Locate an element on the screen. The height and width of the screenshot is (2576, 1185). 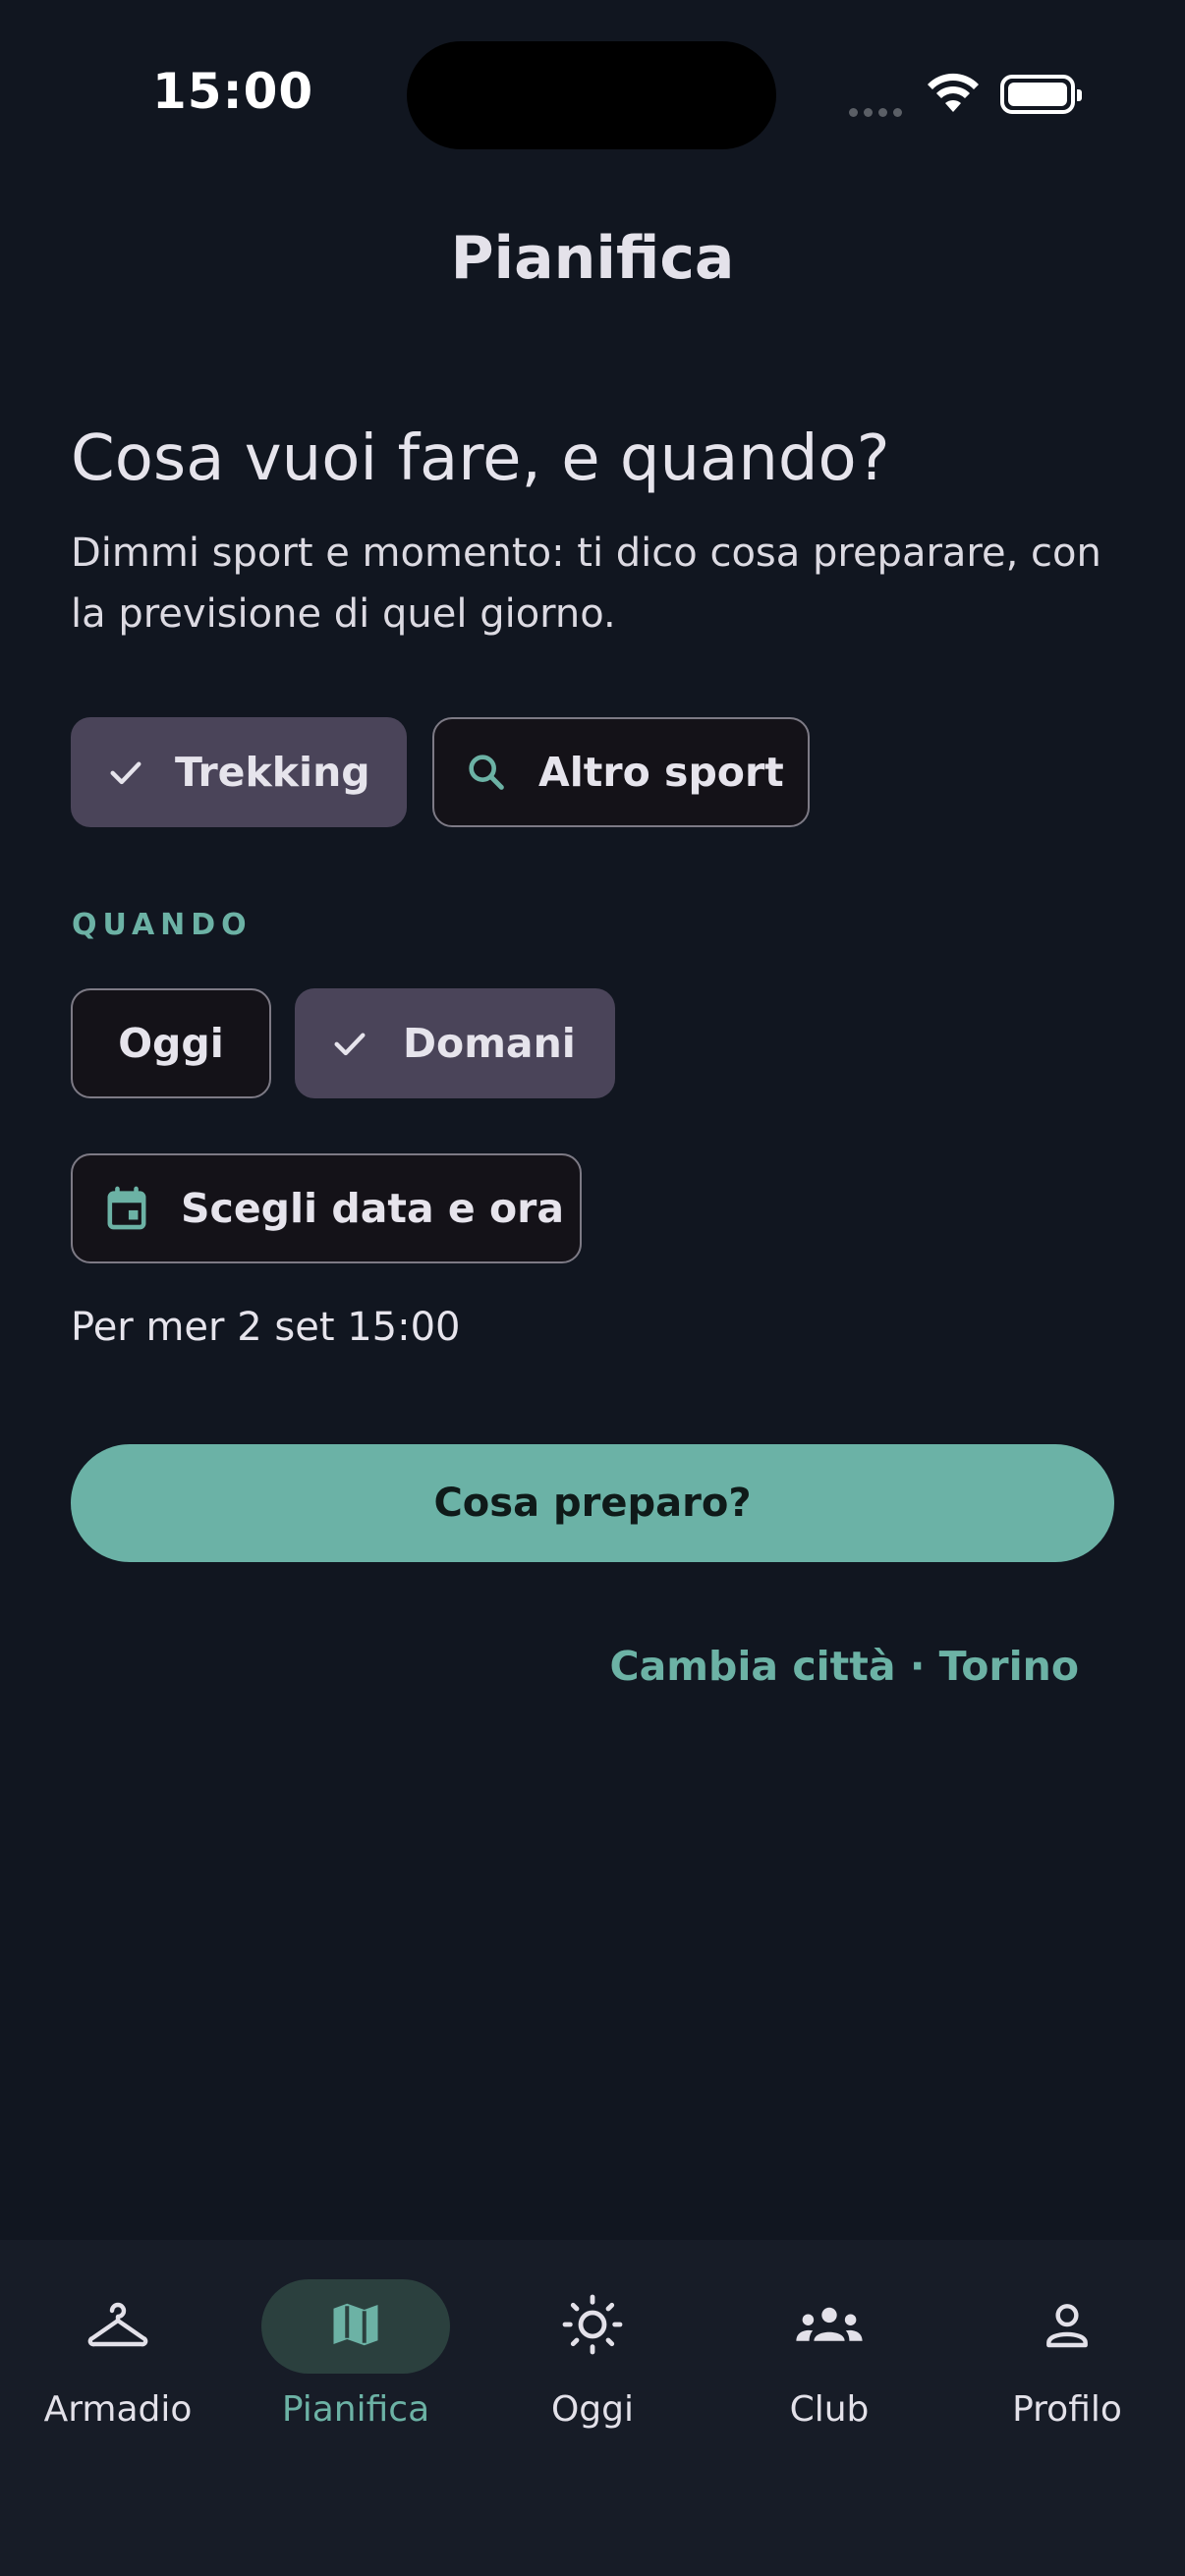
chip-altro-sport: Altro sport is located at coordinates (621, 772).